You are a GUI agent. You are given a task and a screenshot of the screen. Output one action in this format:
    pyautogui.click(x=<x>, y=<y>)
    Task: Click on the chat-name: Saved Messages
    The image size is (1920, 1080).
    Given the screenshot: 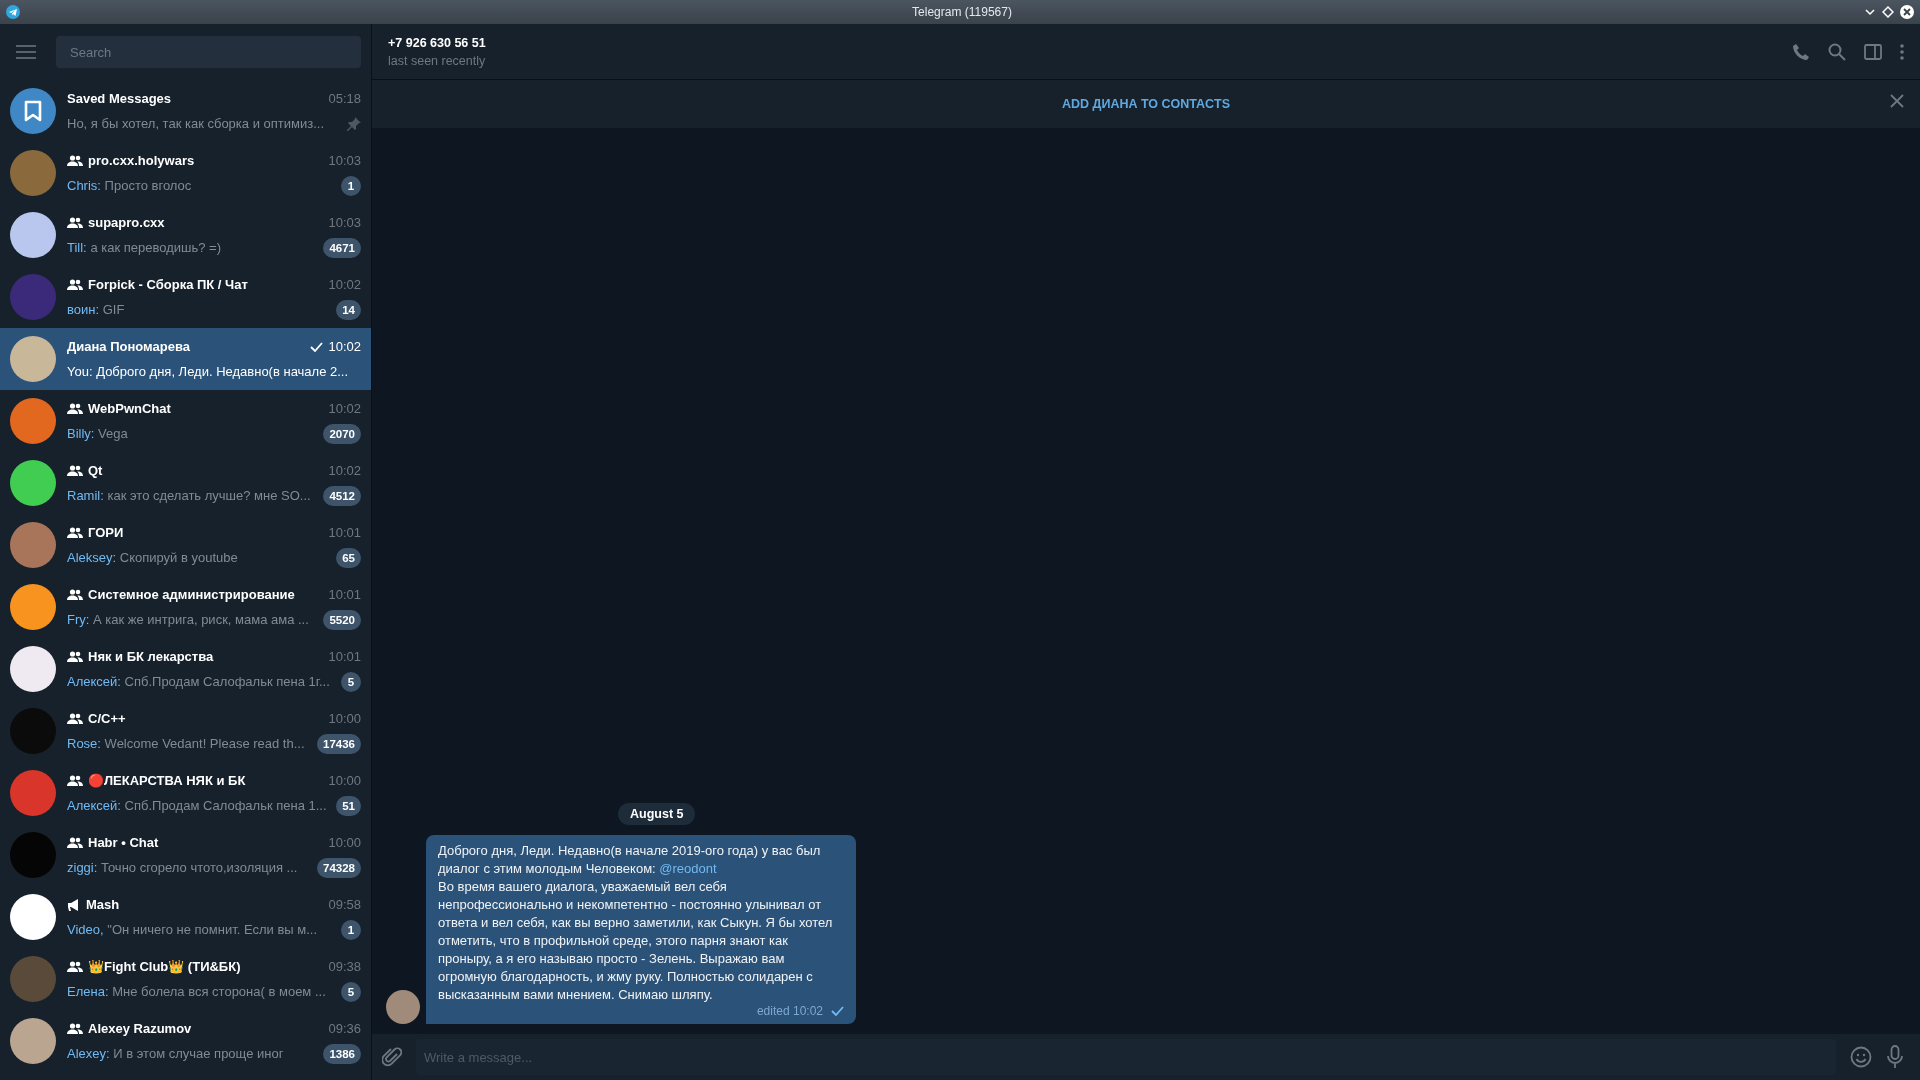 What is the action you would take?
    pyautogui.click(x=119, y=98)
    